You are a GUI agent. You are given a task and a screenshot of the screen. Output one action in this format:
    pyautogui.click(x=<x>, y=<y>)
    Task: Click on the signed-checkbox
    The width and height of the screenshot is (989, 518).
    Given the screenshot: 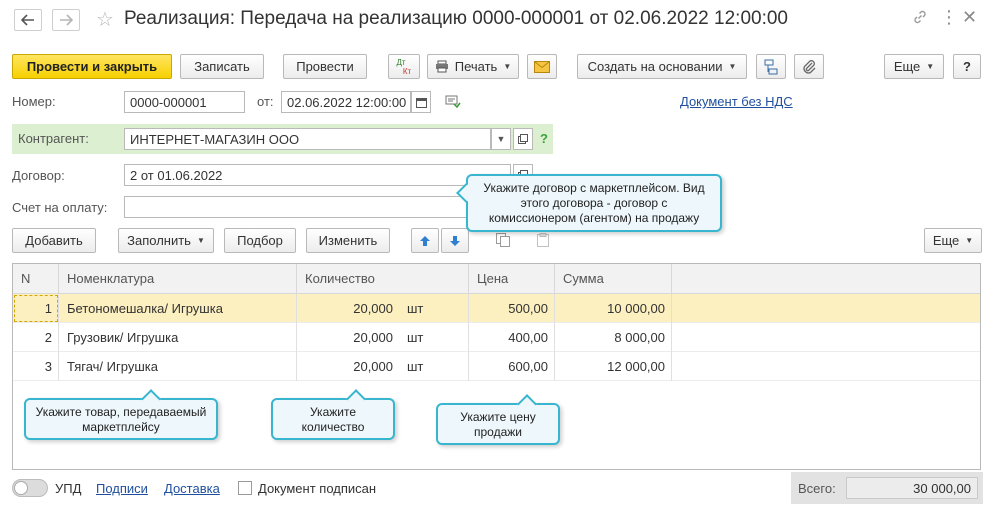 What is the action you would take?
    pyautogui.click(x=245, y=488)
    